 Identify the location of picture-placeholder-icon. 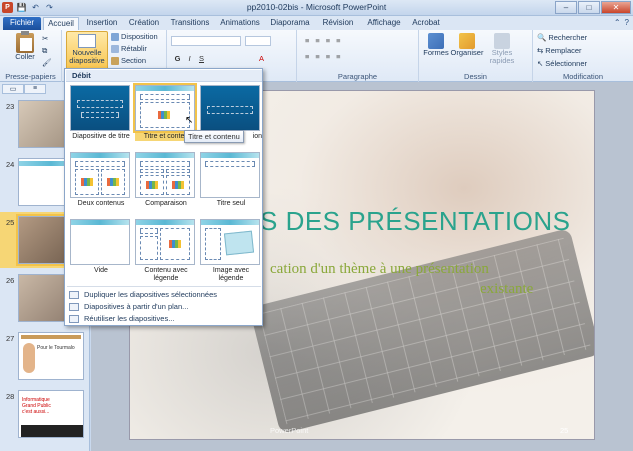
(239, 243).